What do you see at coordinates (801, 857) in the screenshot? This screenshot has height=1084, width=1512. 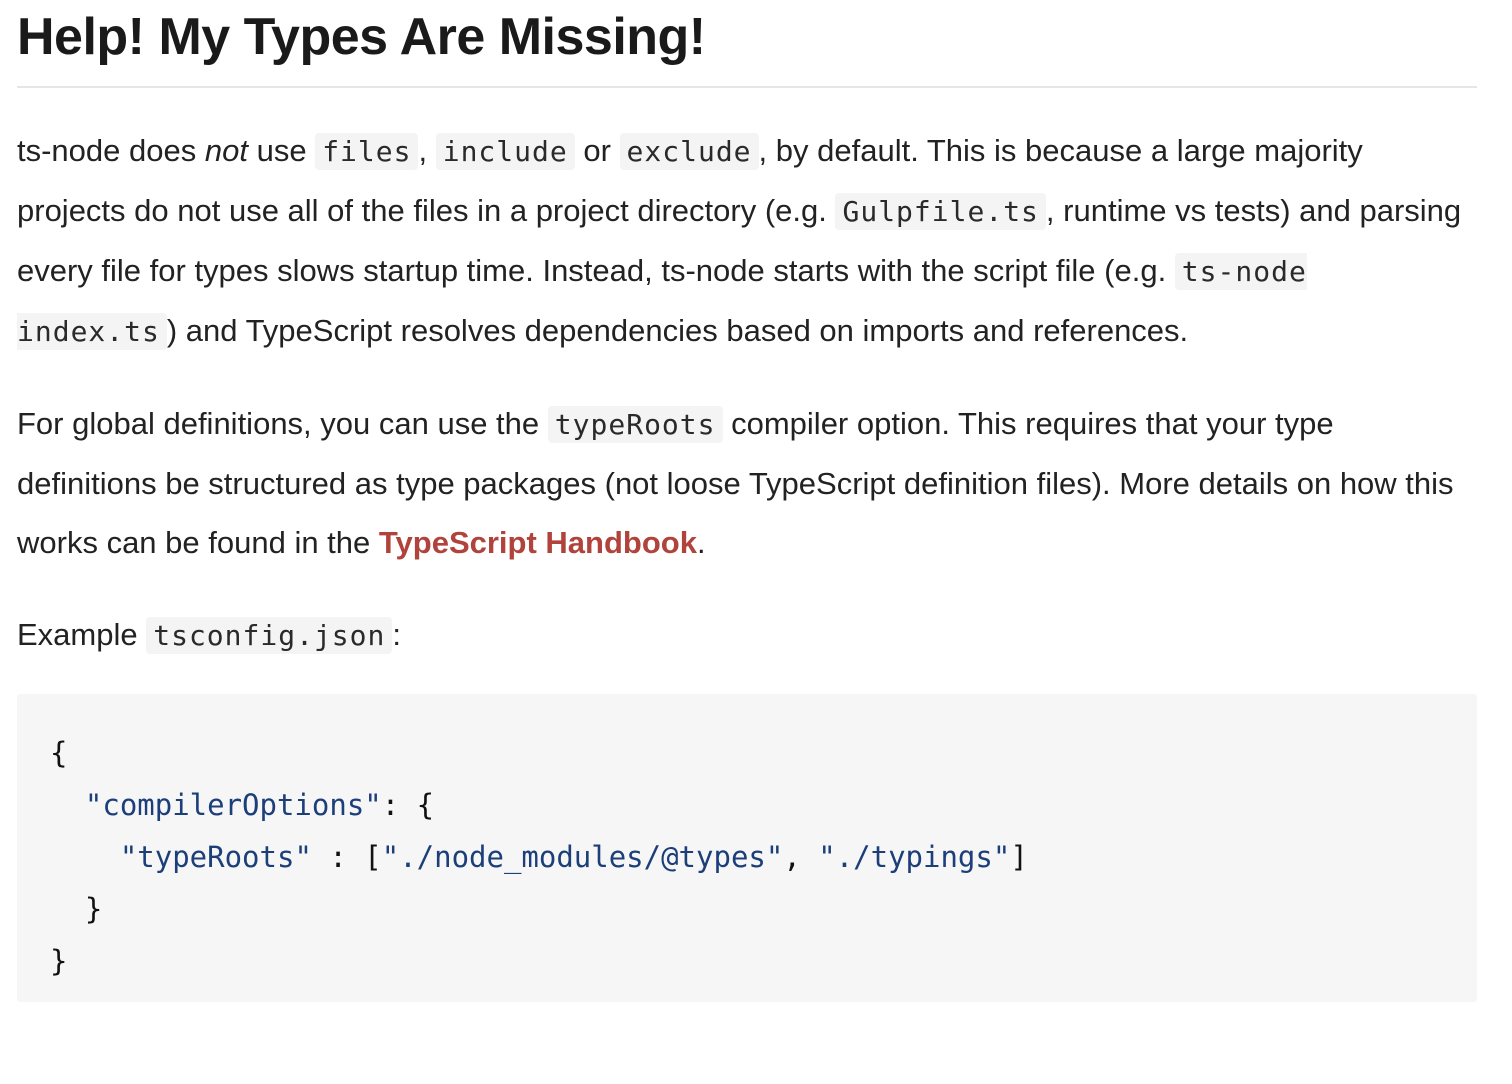 I see `code-punctuation: ,` at bounding box center [801, 857].